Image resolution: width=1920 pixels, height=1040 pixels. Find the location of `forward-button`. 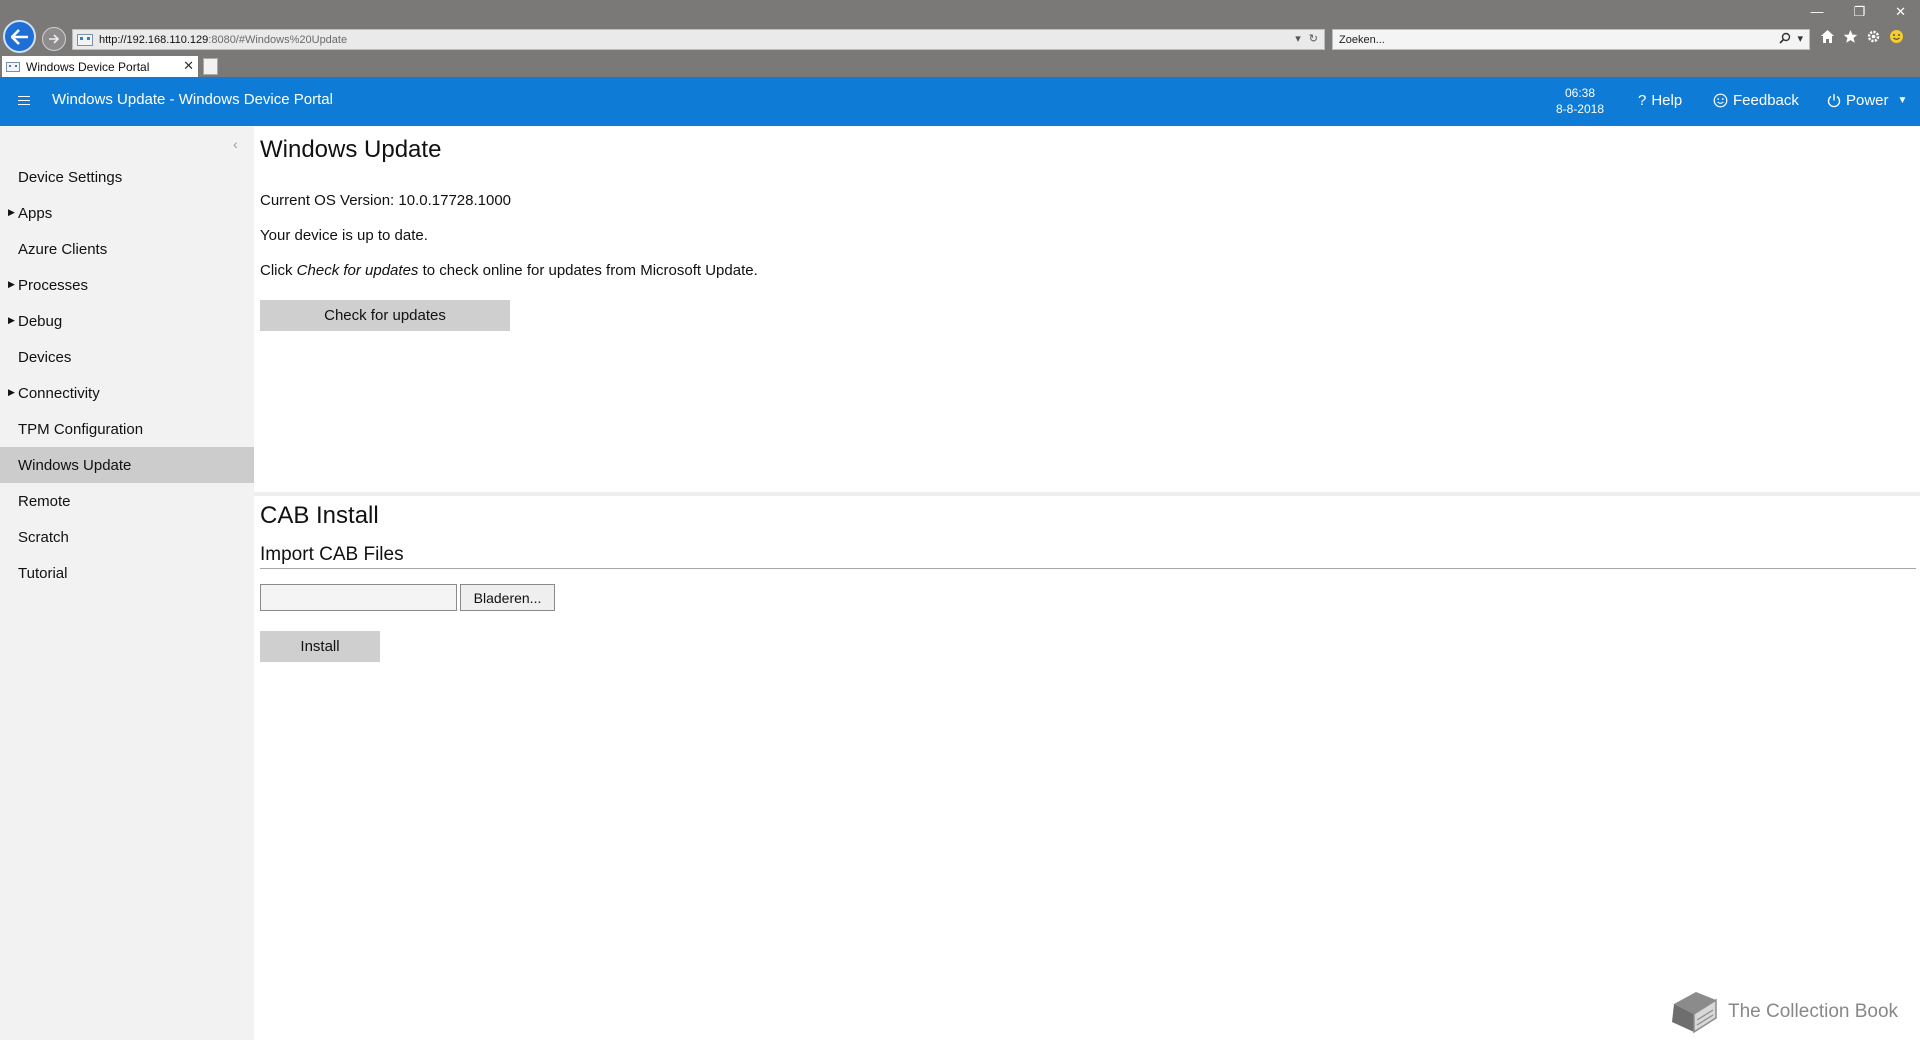

forward-button is located at coordinates (54, 39).